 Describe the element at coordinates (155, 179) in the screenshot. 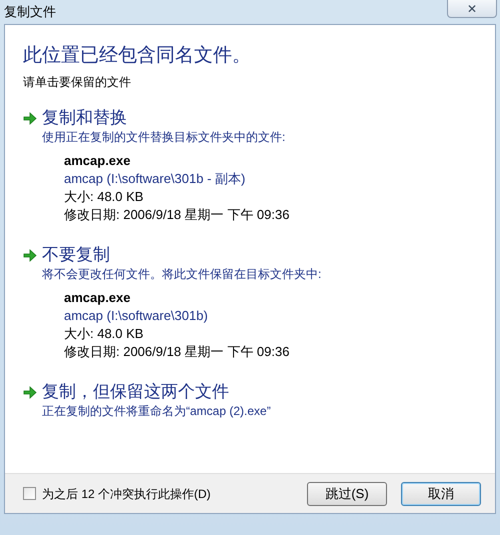

I see `file-location: amcap (I:\software\301b - 副本)` at that location.